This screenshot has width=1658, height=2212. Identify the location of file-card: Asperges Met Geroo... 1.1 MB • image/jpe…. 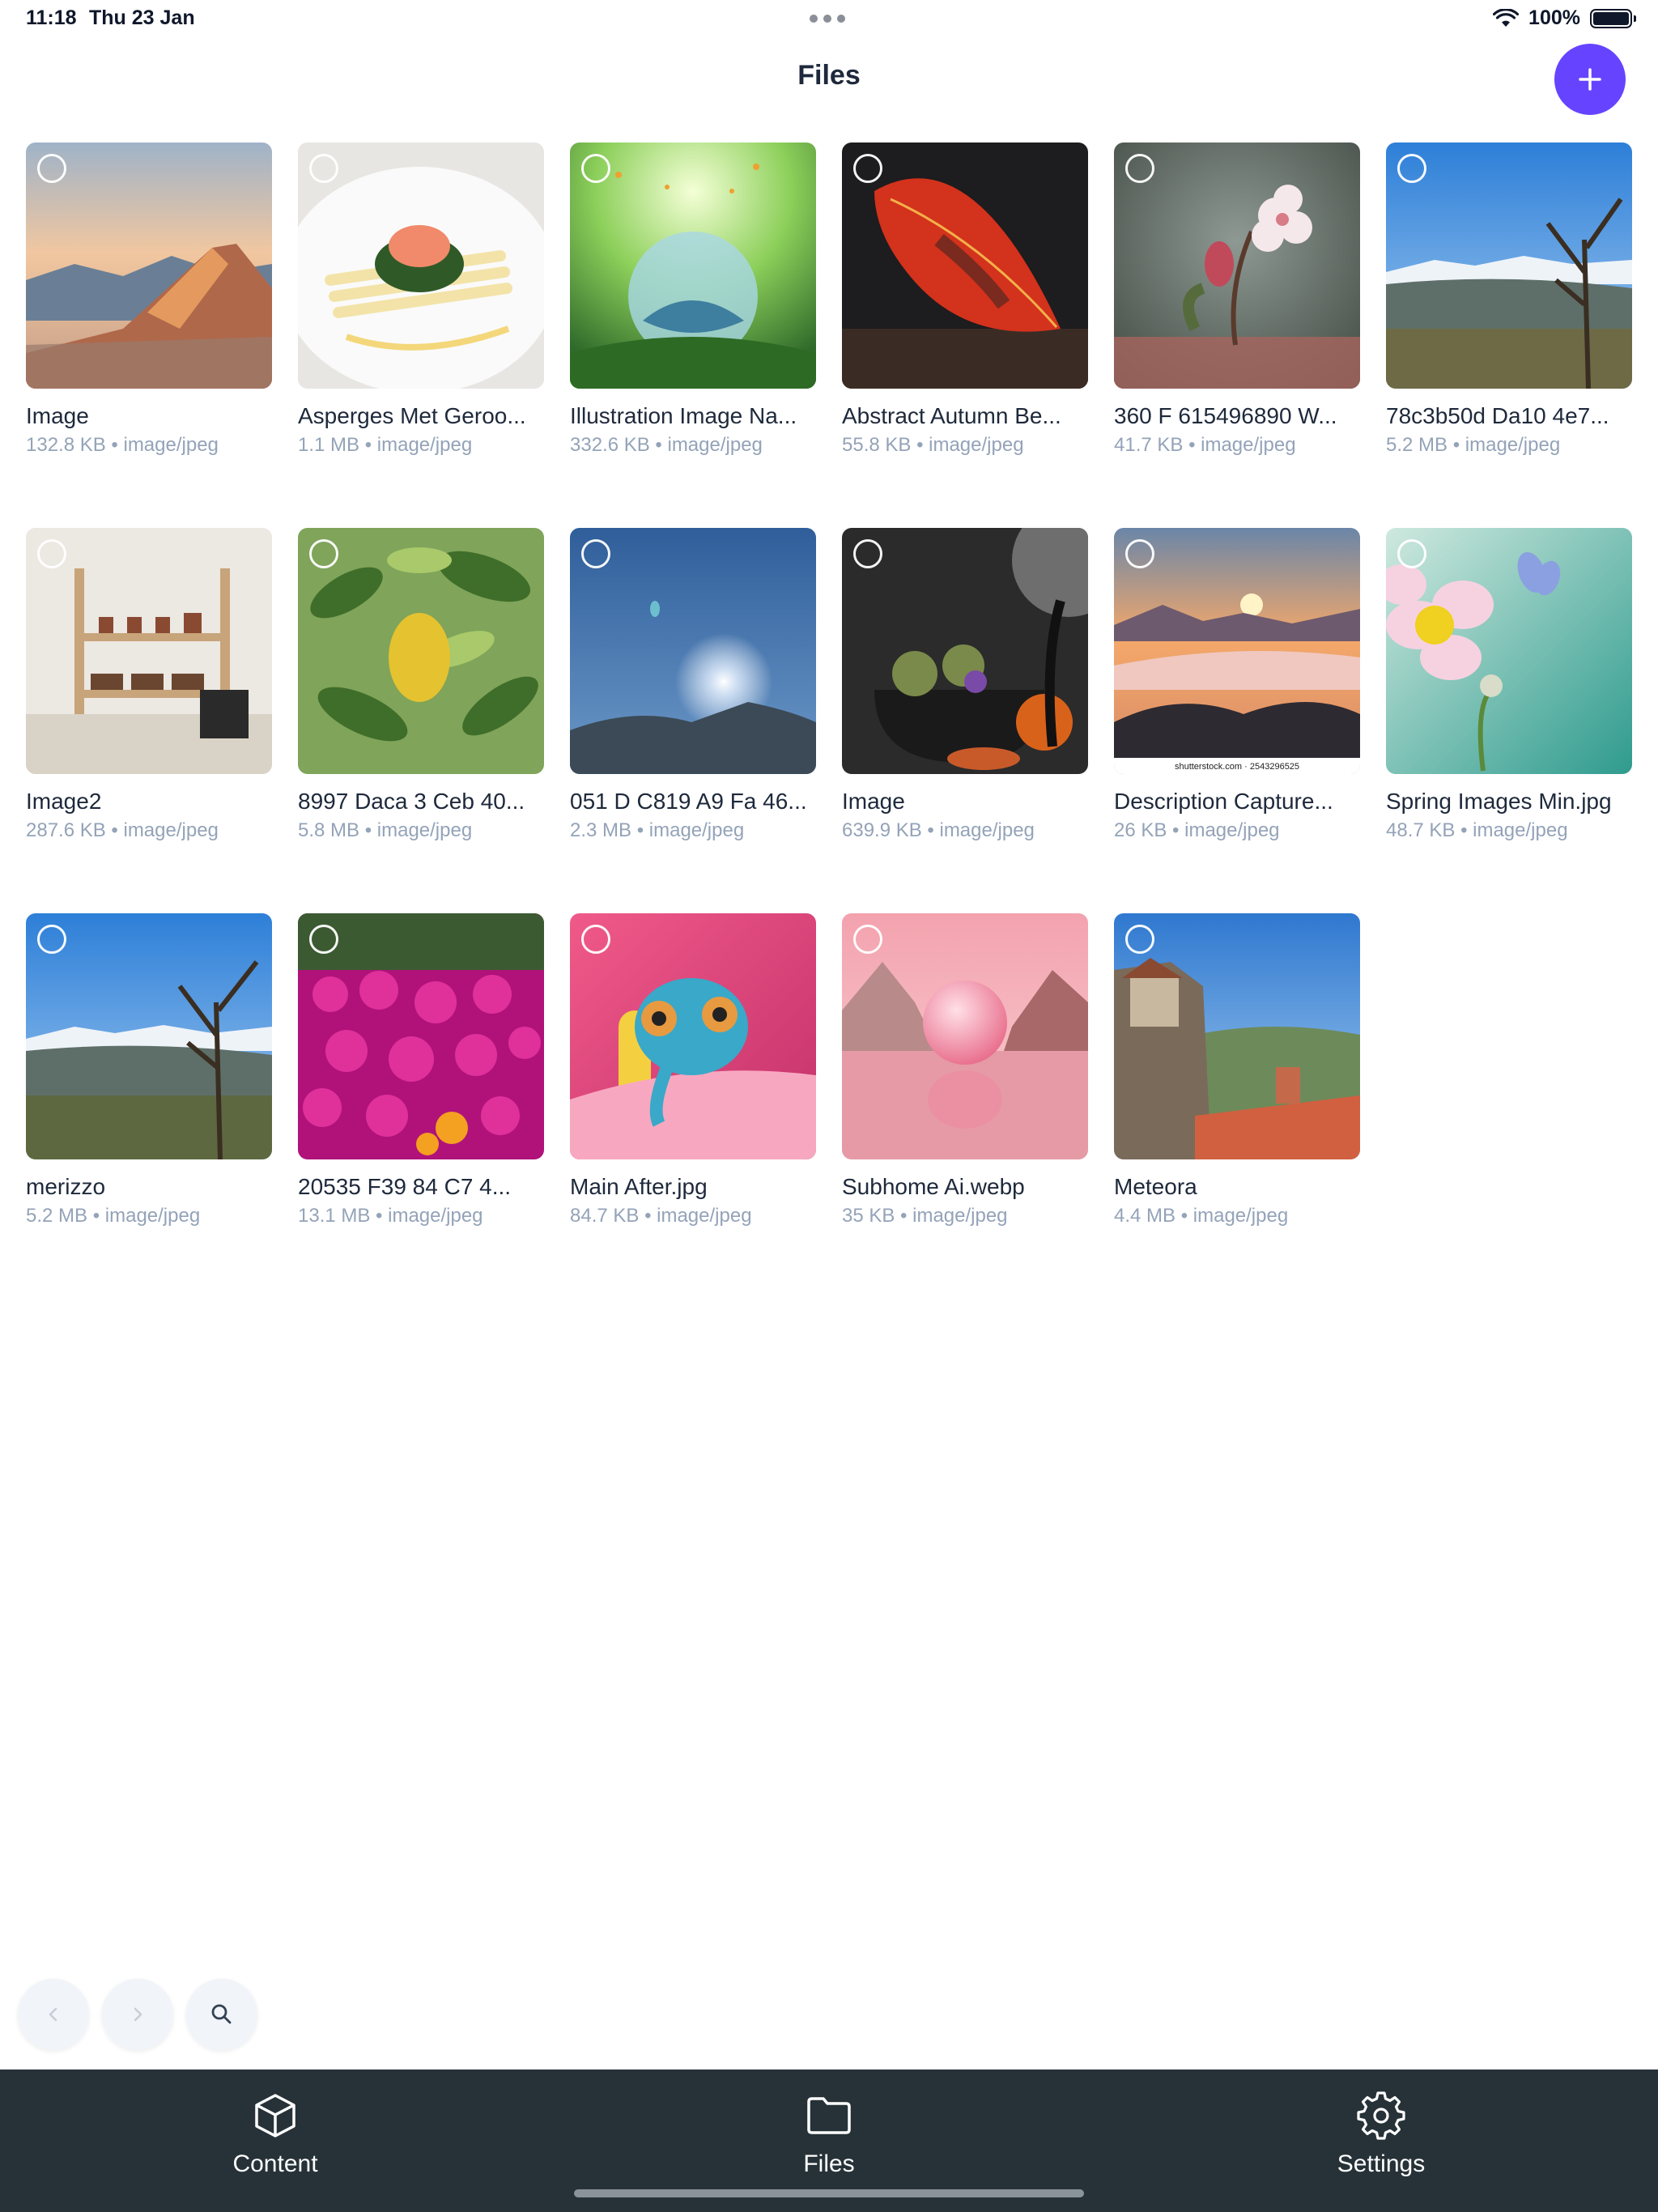
(421, 300).